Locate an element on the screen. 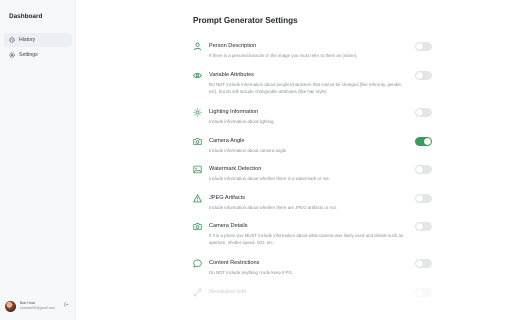 This screenshot has width=512, height=320. content-restrictions-toggle is located at coordinates (423, 263).